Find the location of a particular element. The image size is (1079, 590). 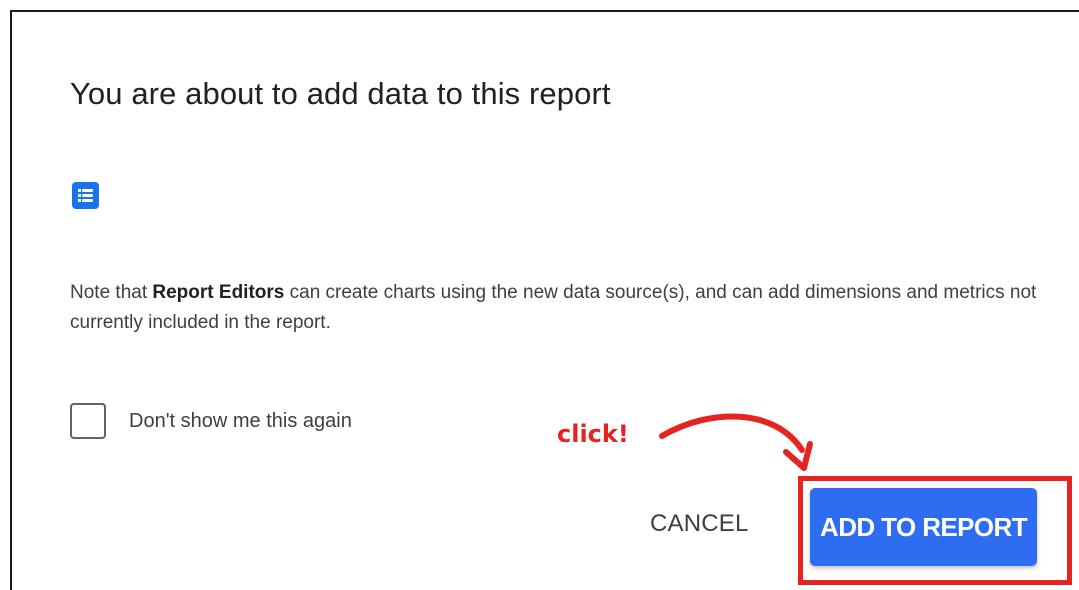

cancel-button: CANCEL is located at coordinates (699, 524).